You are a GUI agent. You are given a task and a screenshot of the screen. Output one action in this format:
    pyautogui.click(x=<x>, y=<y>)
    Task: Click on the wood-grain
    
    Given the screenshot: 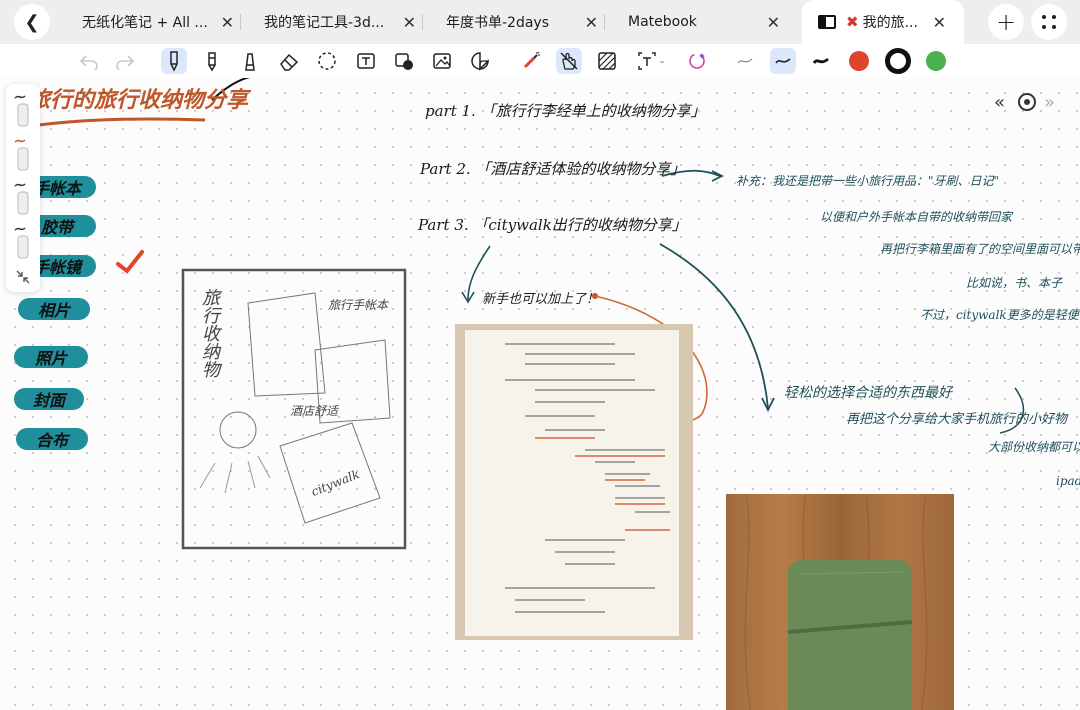 What is the action you would take?
    pyautogui.click(x=836, y=601)
    